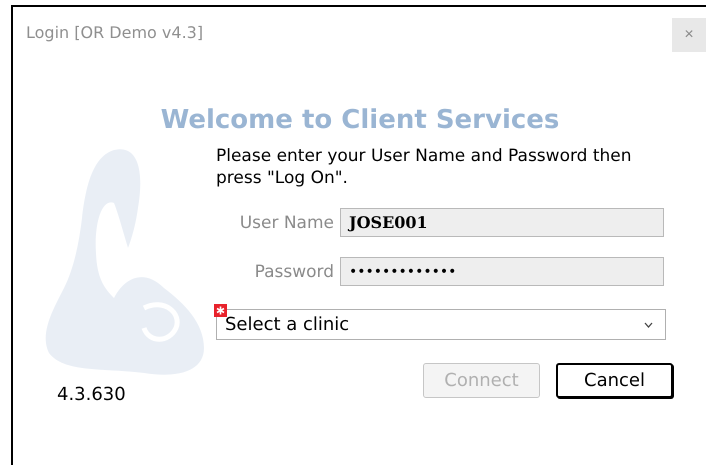 The height and width of the screenshot is (465, 706). What do you see at coordinates (502, 222) in the screenshot?
I see `username-field: JOSE001` at bounding box center [502, 222].